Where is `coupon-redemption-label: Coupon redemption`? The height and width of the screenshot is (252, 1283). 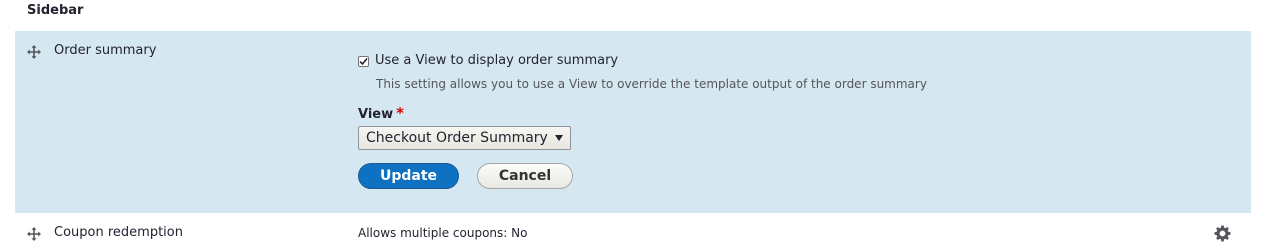 coupon-redemption-label: Coupon redemption is located at coordinates (118, 232).